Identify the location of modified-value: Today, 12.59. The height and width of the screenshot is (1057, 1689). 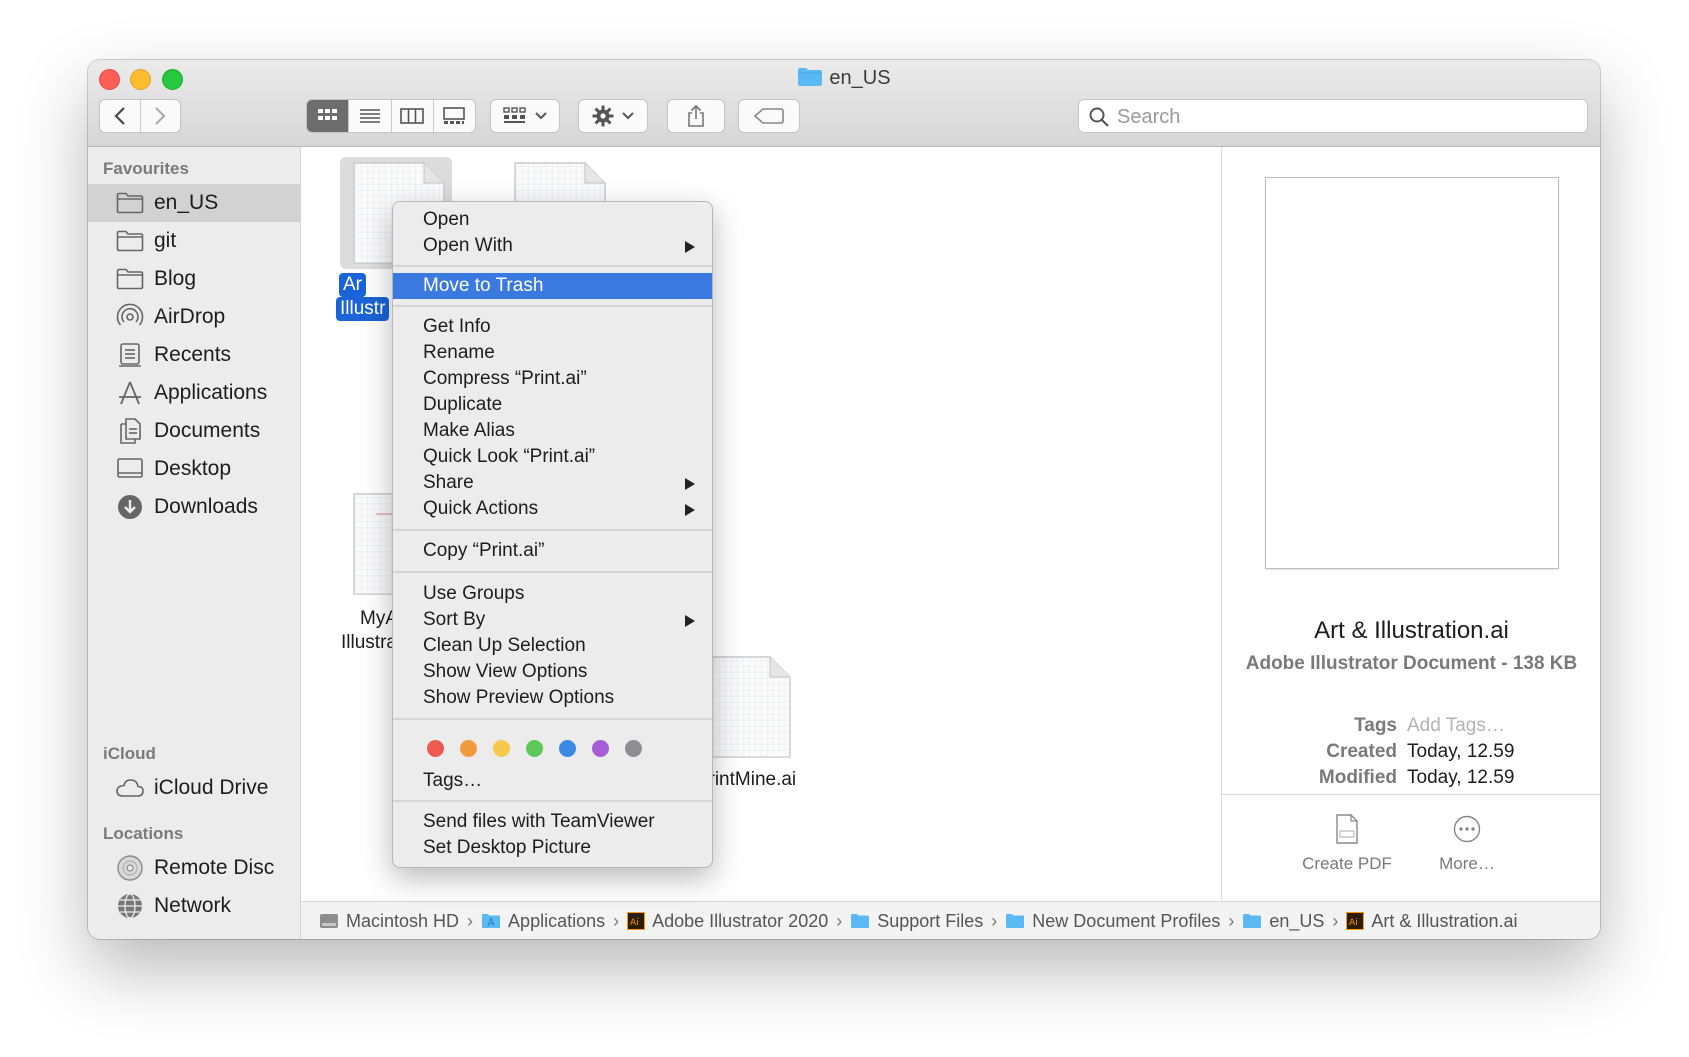
(1461, 777).